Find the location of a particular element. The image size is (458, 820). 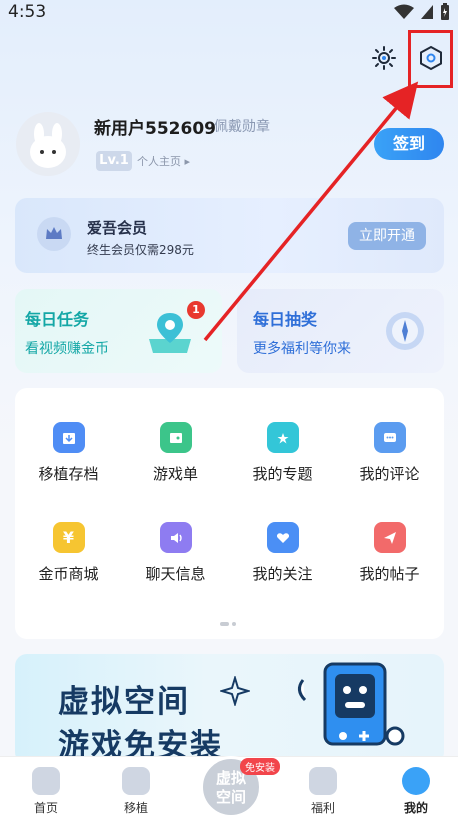

tab-transplant: 移植 is located at coordinates (136, 788).